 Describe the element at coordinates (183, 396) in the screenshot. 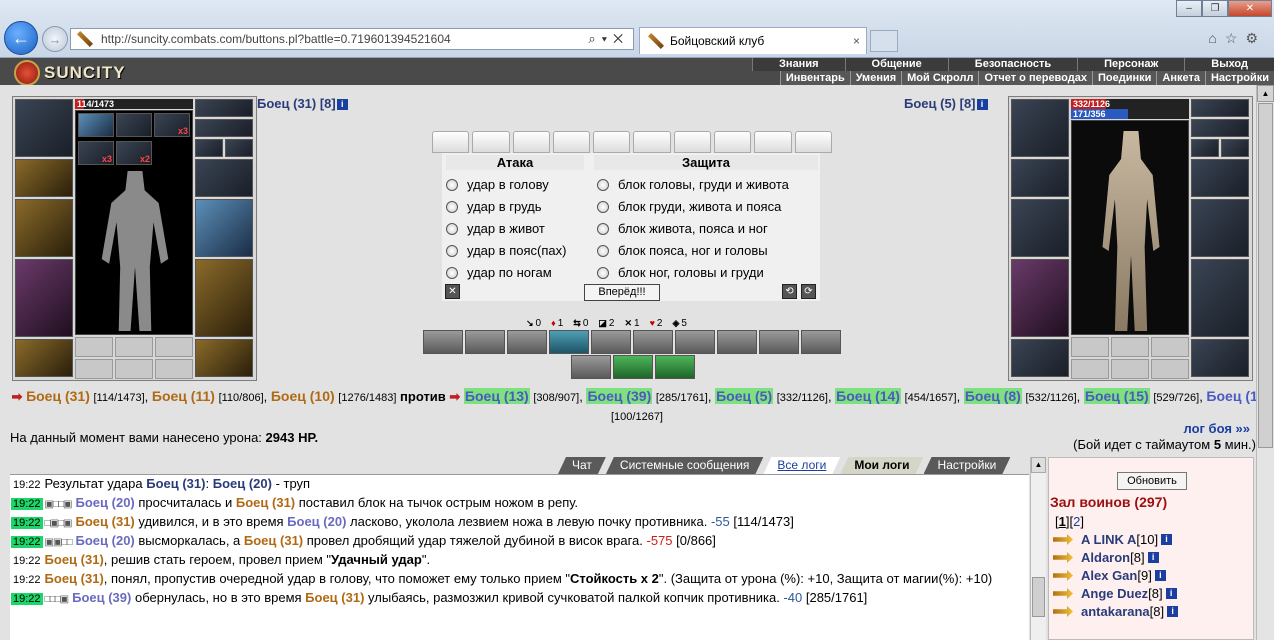

I see `ally-name: Боец (11)` at that location.